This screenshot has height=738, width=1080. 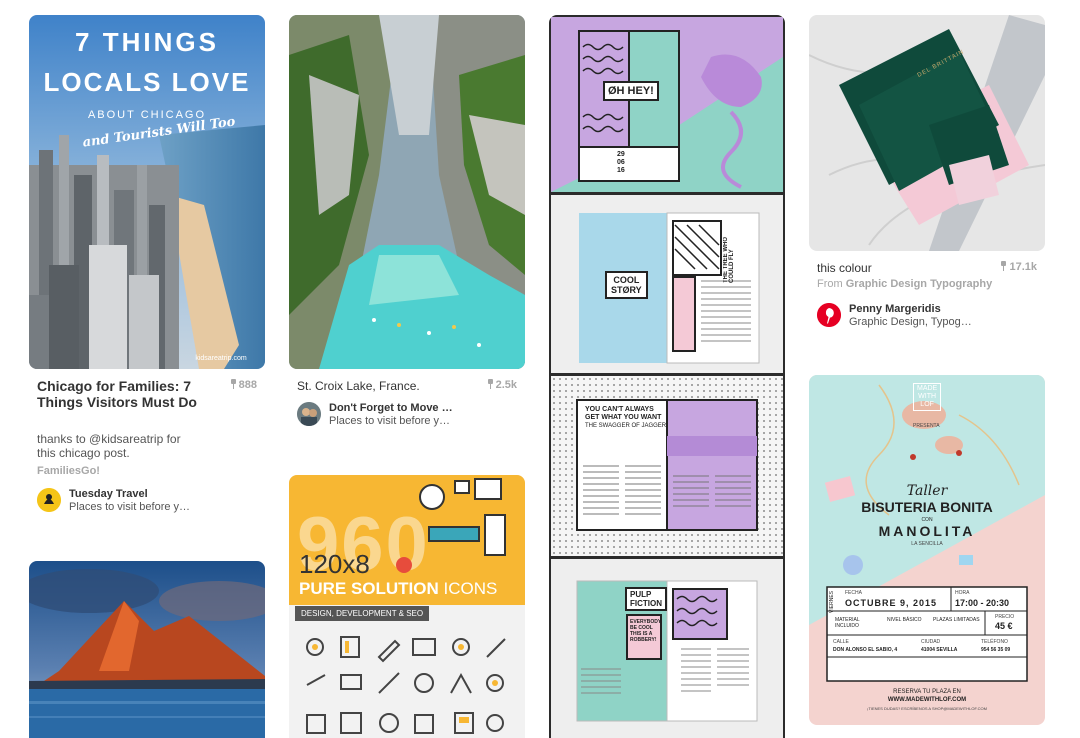 I want to click on event-date: OCTUBRE 9, 2015, so click(x=891, y=603).